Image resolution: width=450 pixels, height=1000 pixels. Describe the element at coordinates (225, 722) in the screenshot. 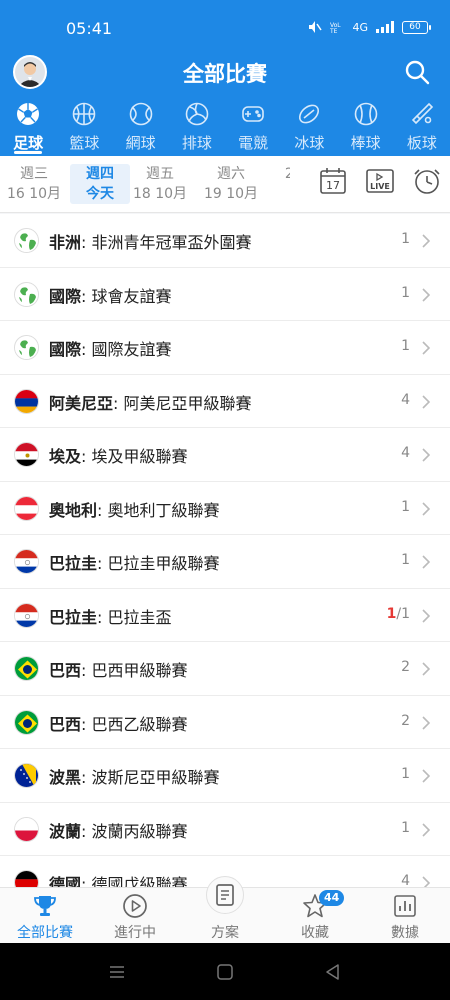

I see `league-row: 巴西: 巴西乙級聯賽 2` at that location.